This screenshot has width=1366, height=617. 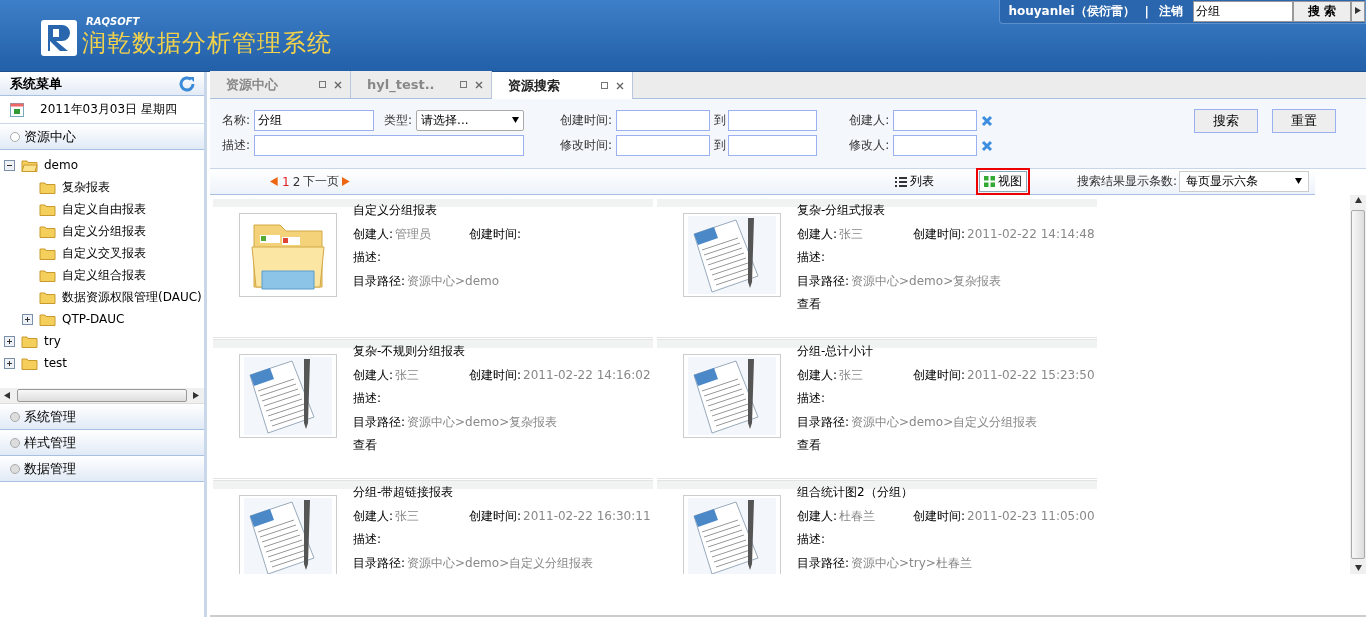 What do you see at coordinates (7, 395) in the screenshot?
I see `scroll-left-icon` at bounding box center [7, 395].